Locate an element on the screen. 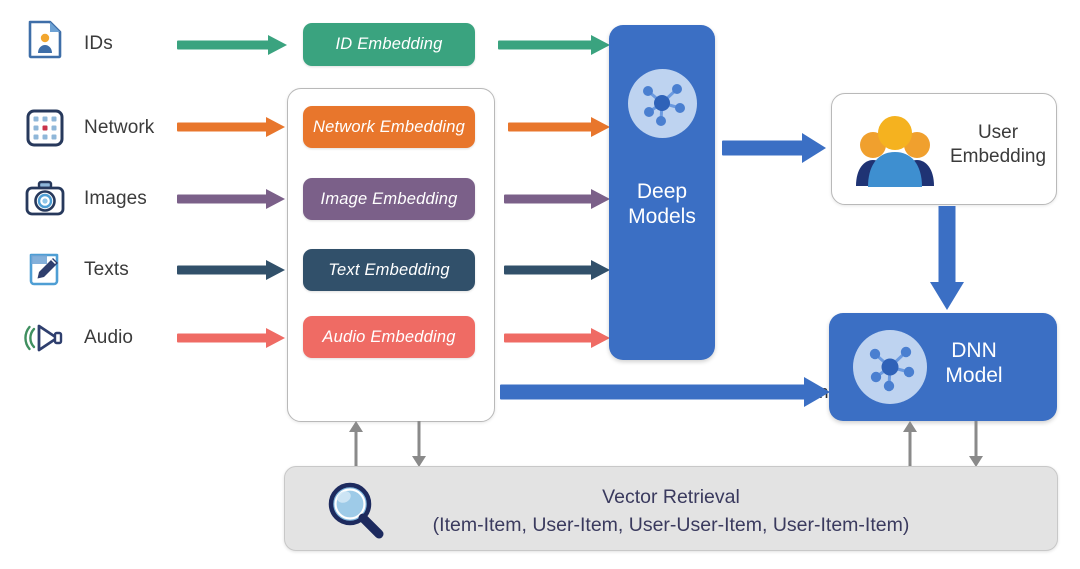 The image size is (1080, 569). arrow-vector-retrieval-to-item-embedding is located at coordinates (356, 444).